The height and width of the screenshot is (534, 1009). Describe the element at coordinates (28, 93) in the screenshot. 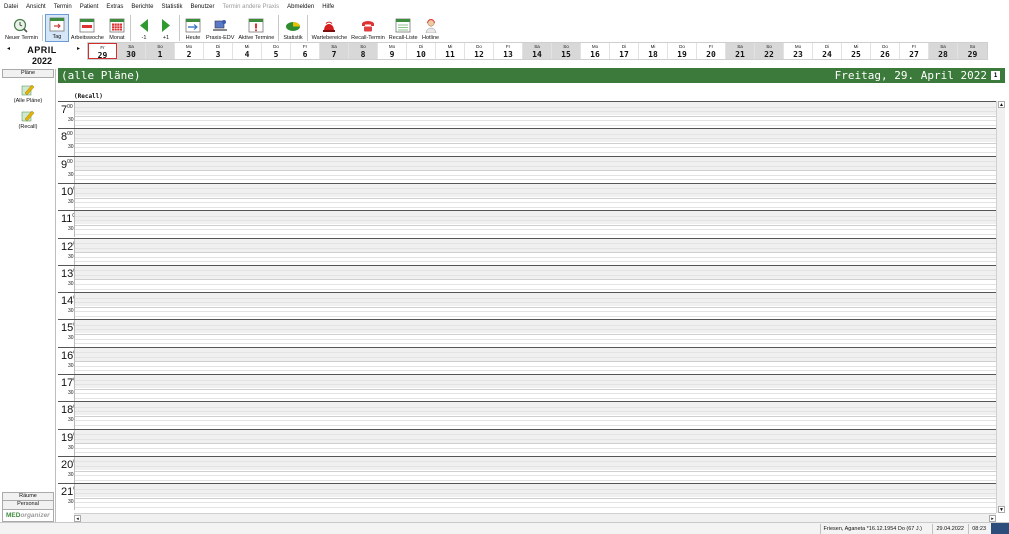

I see `sidebar-item-all-plans: (Alle Pläne)` at that location.